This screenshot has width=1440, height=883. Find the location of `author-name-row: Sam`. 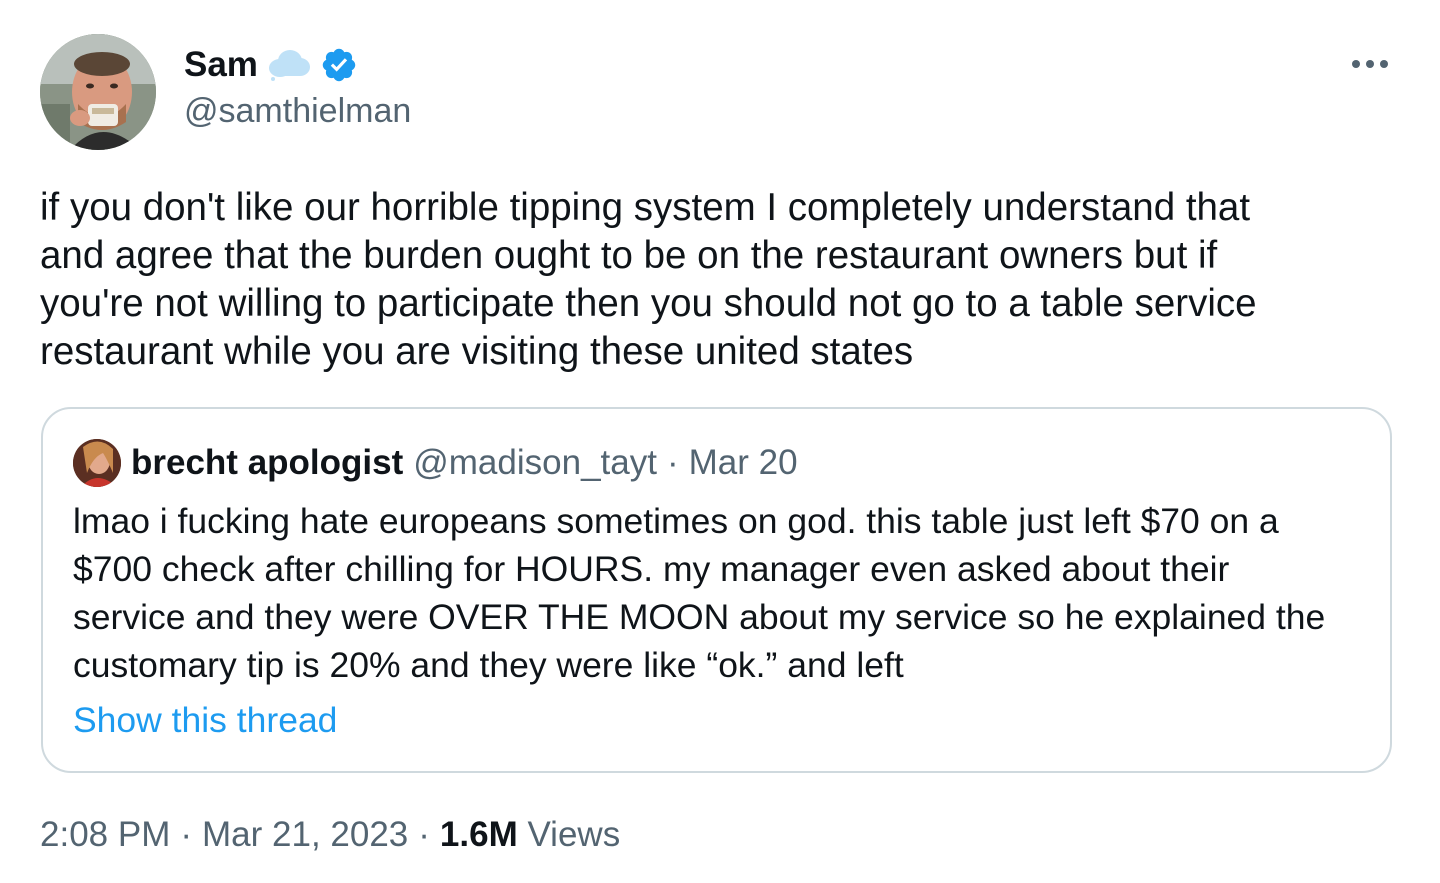

author-name-row: Sam is located at coordinates (271, 65).